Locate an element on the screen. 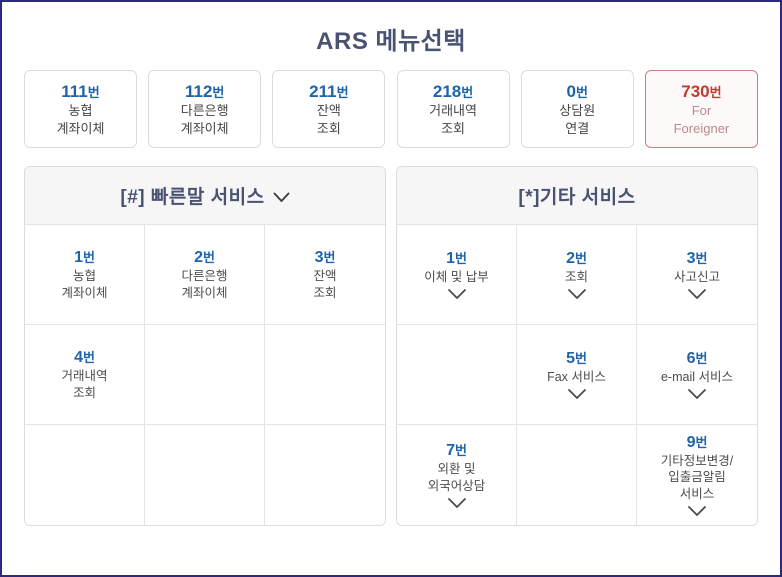 The width and height of the screenshot is (782, 577). etc-service-header-label: [*]기타 서비스 is located at coordinates (577, 197).